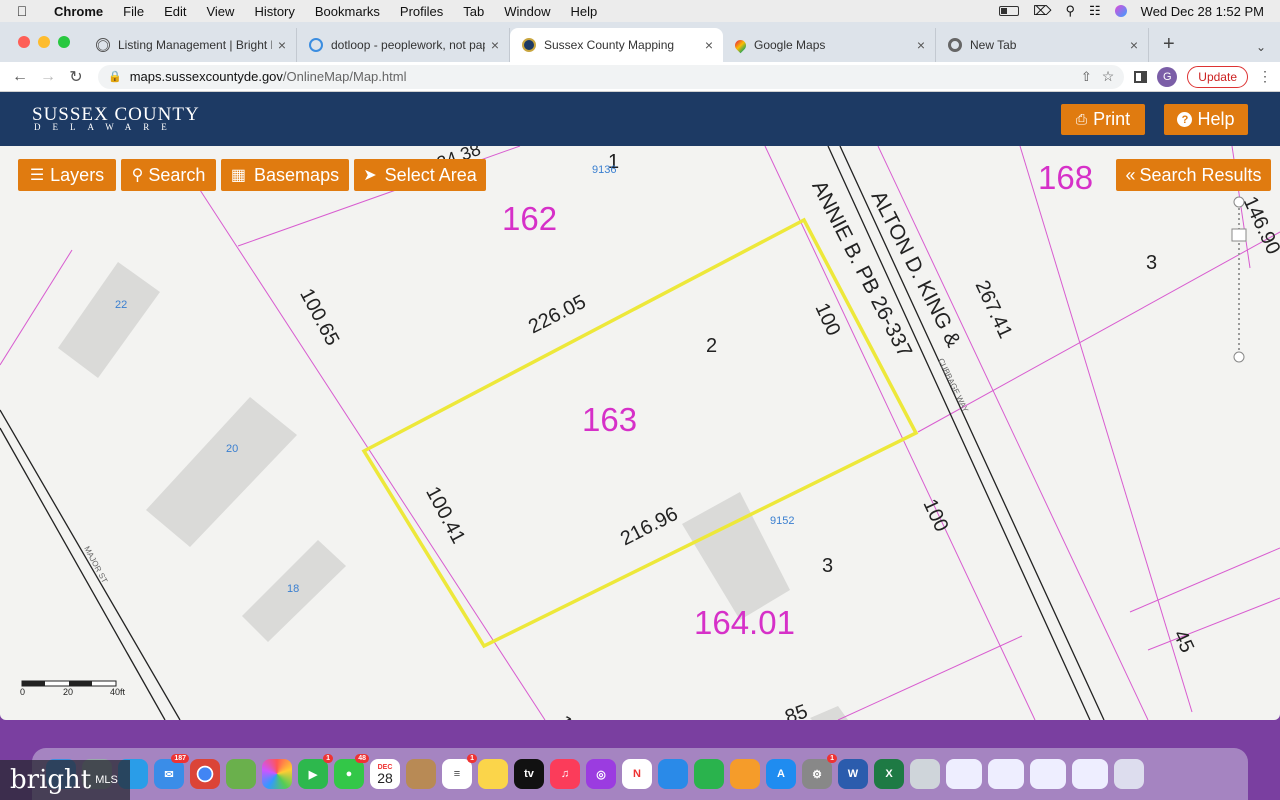 The width and height of the screenshot is (1280, 800). I want to click on menu-bookmarks: Bookmarks, so click(347, 11).